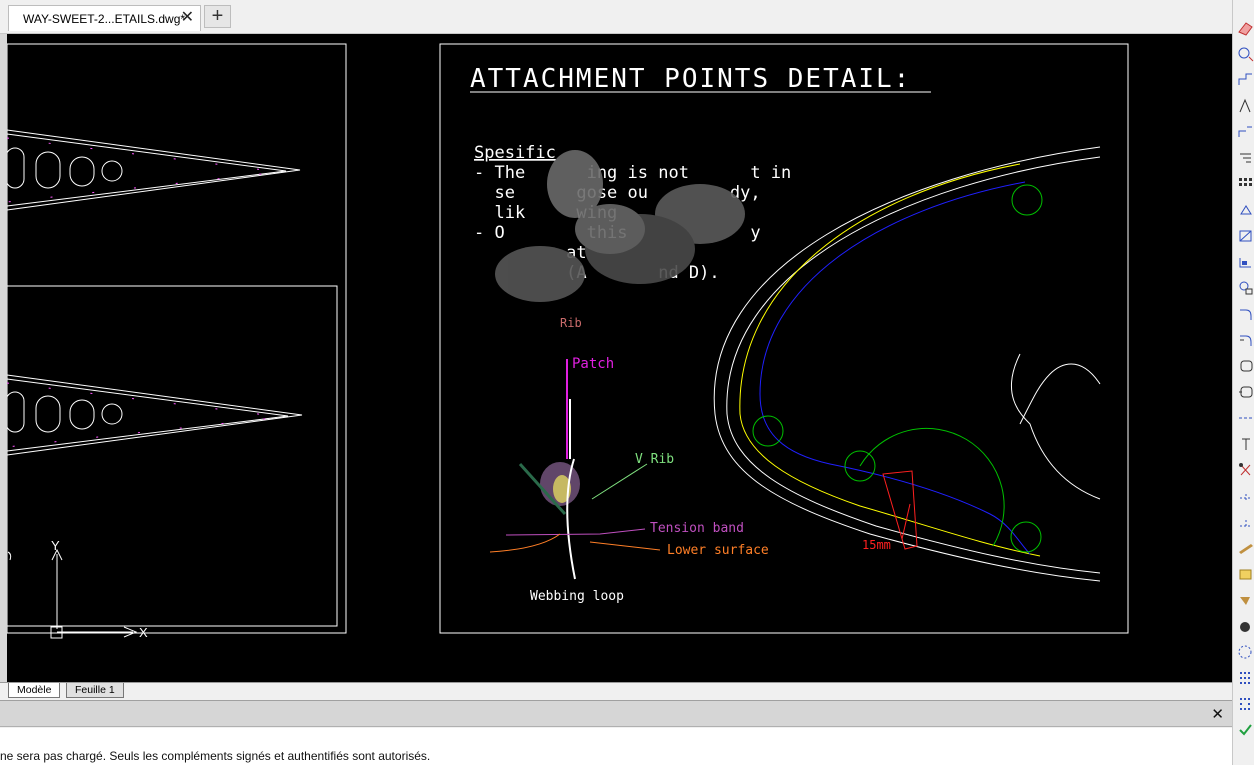 The width and height of the screenshot is (1254, 765). I want to click on stretch-icon, so click(1245, 236).